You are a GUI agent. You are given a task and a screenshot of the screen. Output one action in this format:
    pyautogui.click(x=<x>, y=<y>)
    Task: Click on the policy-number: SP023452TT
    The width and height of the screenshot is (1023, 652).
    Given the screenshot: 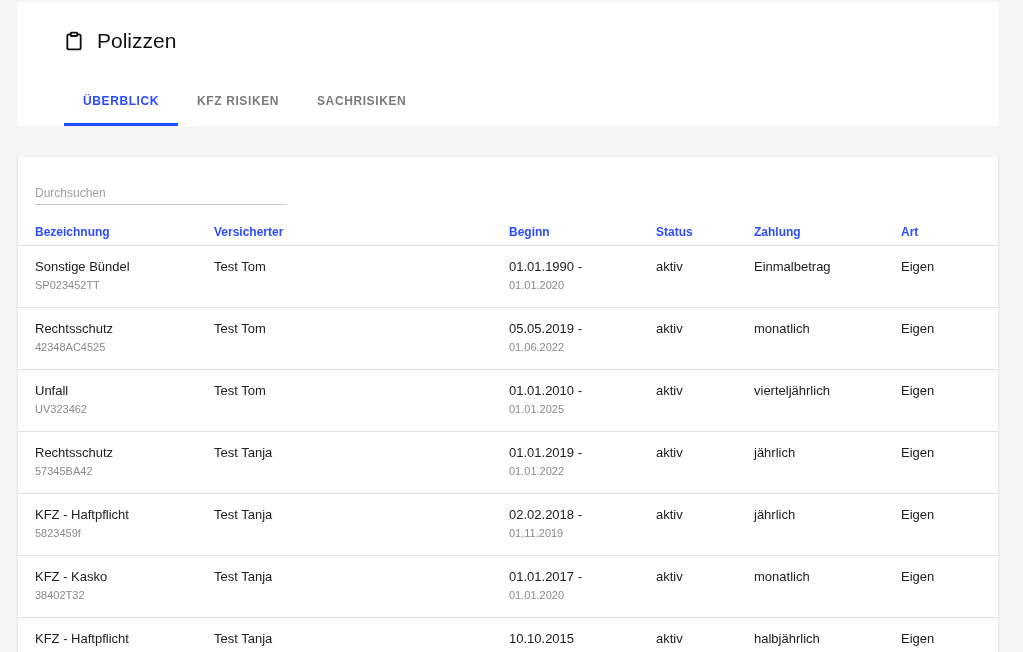 What is the action you would take?
    pyautogui.click(x=67, y=285)
    